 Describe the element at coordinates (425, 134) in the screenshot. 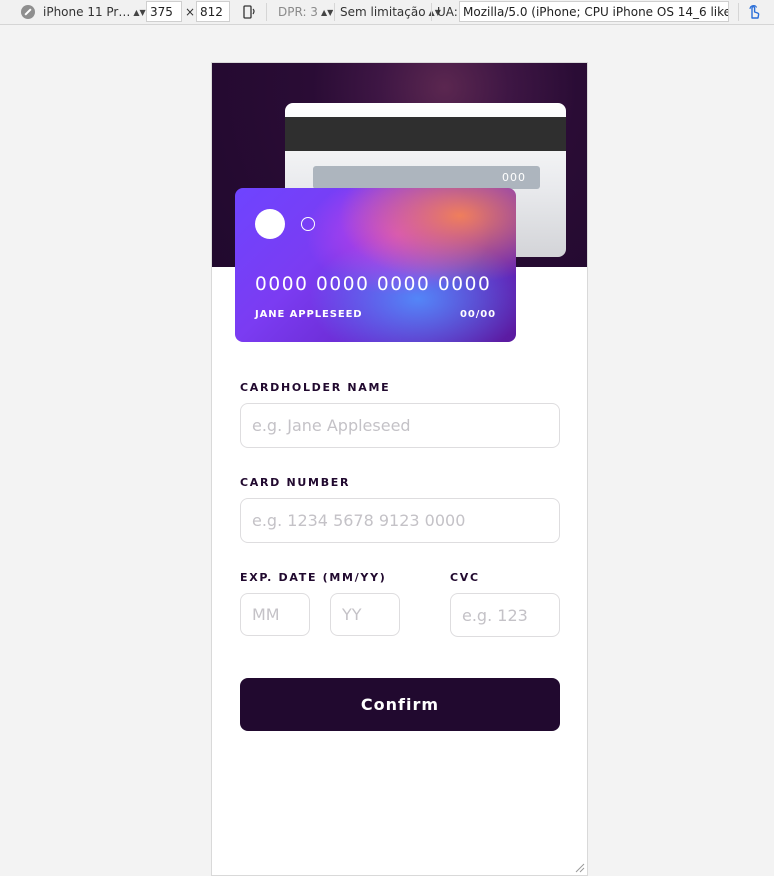

I see `magnetic-stripe` at that location.